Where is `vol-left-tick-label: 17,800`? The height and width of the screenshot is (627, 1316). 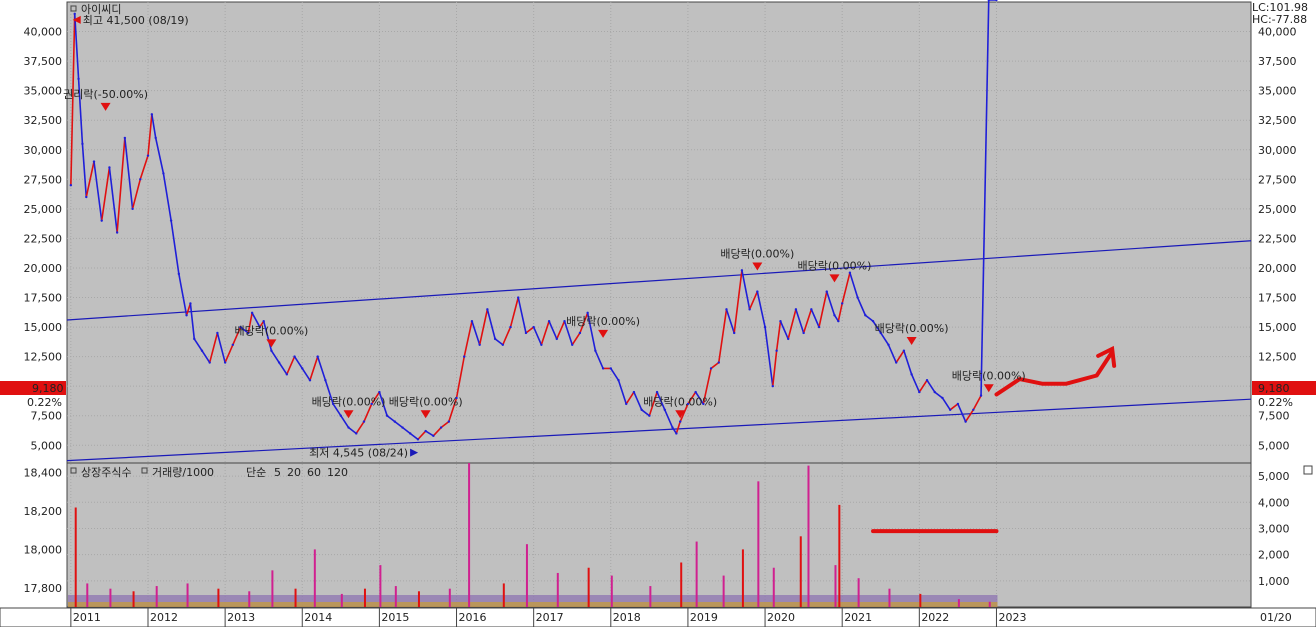
vol-left-tick-label: 17,800 is located at coordinates (43, 588).